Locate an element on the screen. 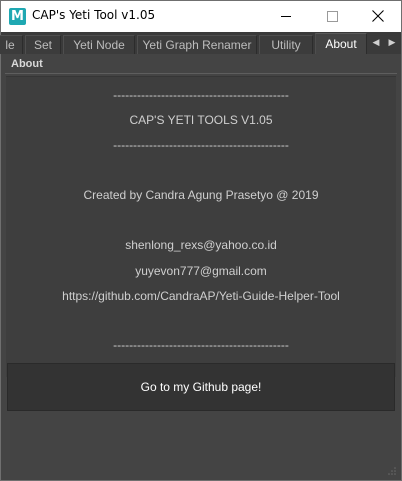 The image size is (402, 481). minimize-button is located at coordinates (286, 16).